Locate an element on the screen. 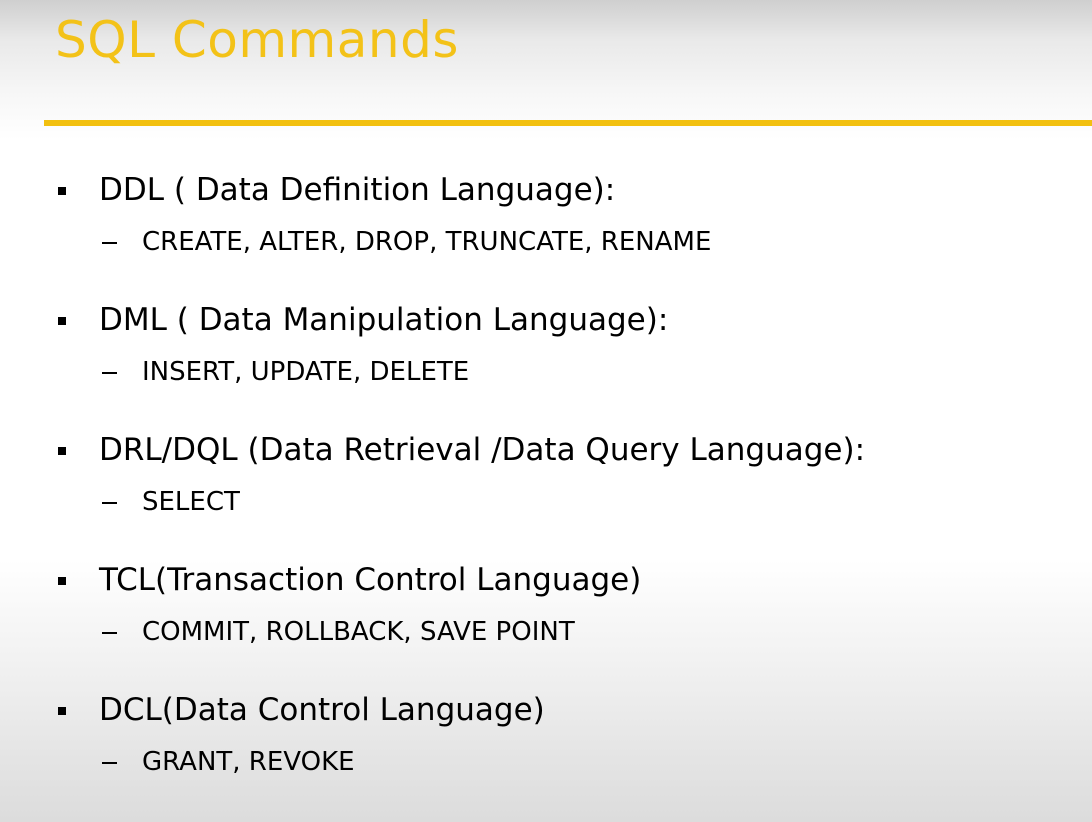 This screenshot has width=1092, height=822. sub-bullet-text: INSERT, UPDATE, DELETE is located at coordinates (306, 372).